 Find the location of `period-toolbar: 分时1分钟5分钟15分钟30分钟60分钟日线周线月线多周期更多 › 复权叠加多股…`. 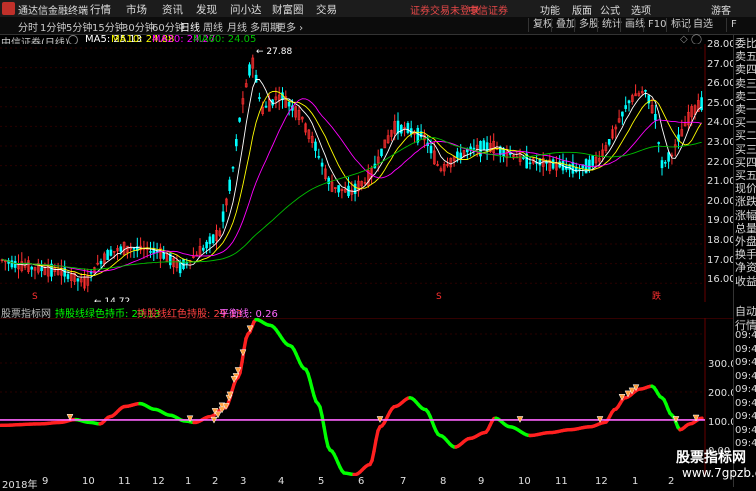

period-toolbar: 分时1分钟5分钟15分钟30分钟60分钟日线周线月线多周期更多 › 复权叠加多股… is located at coordinates (378, 26).